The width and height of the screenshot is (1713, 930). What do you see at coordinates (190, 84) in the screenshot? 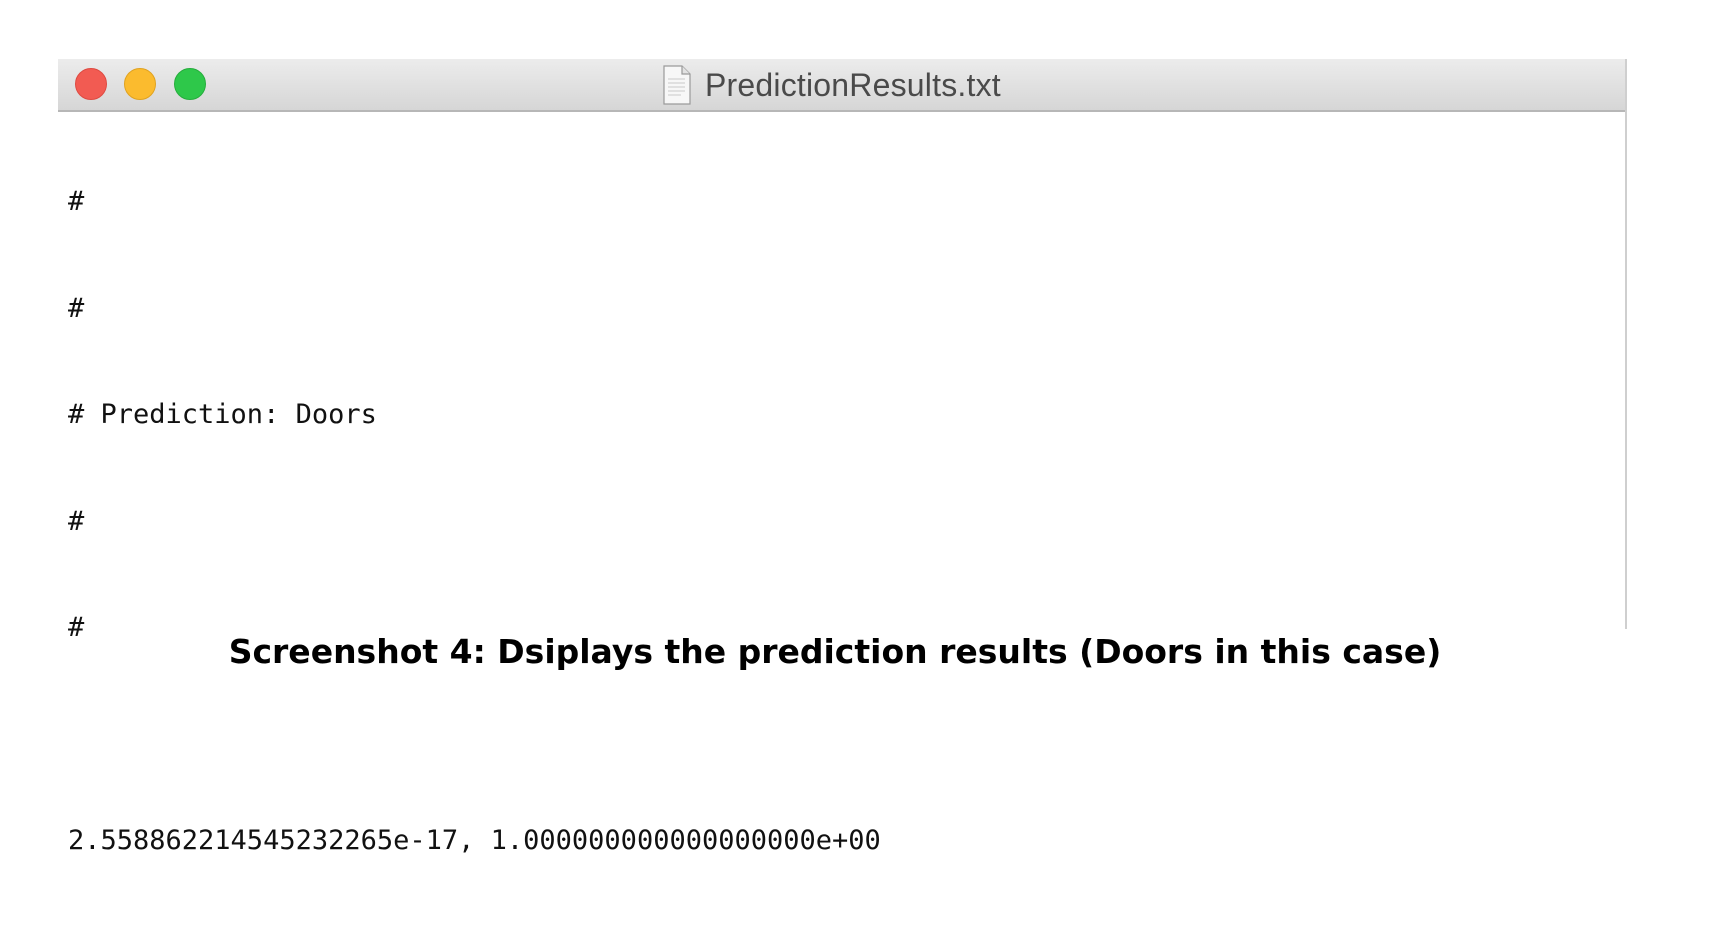
I see `maximize-button` at bounding box center [190, 84].